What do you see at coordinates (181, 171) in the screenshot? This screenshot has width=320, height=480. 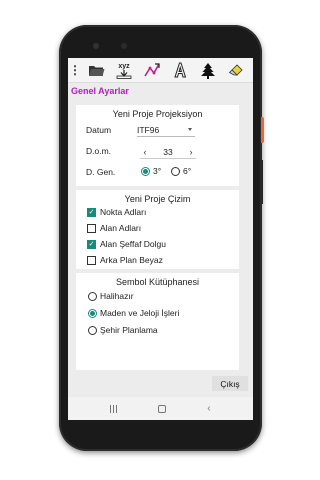 I see `dgen-option-6: 6°` at bounding box center [181, 171].